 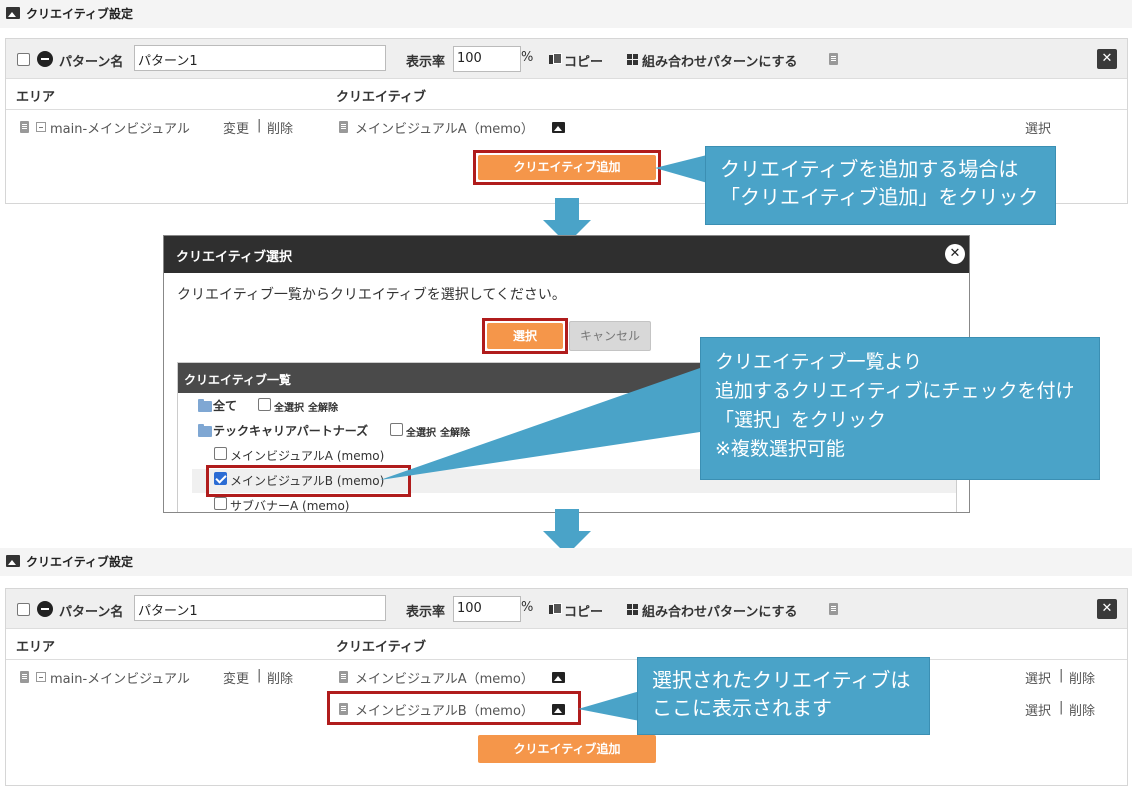 What do you see at coordinates (290, 430) in the screenshot?
I see `folder-label: テックキャリアパートナーズ` at bounding box center [290, 430].